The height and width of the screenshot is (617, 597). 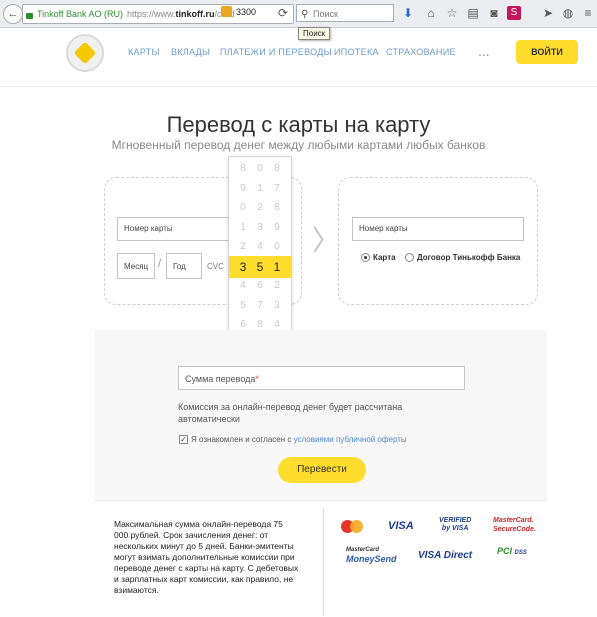 I want to click on nav-item-deposits: ВКЛАДЫ, so click(x=190, y=52).